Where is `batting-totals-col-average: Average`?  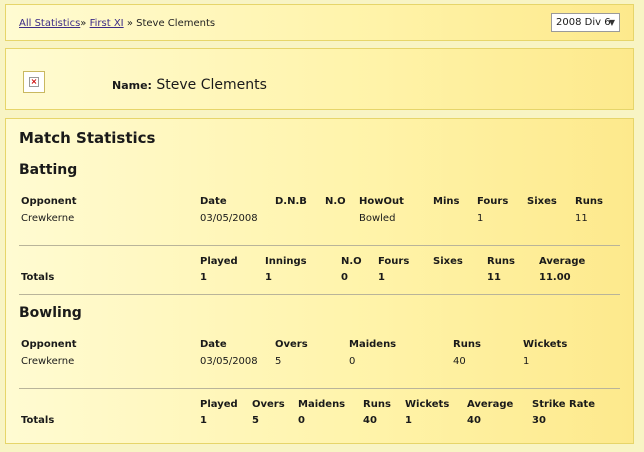 batting-totals-col-average: Average is located at coordinates (562, 261).